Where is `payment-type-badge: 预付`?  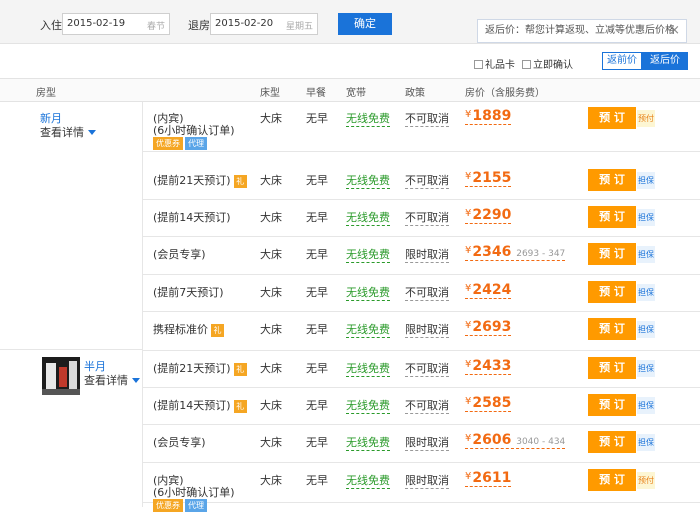
payment-type-badge: 预付 is located at coordinates (646, 480).